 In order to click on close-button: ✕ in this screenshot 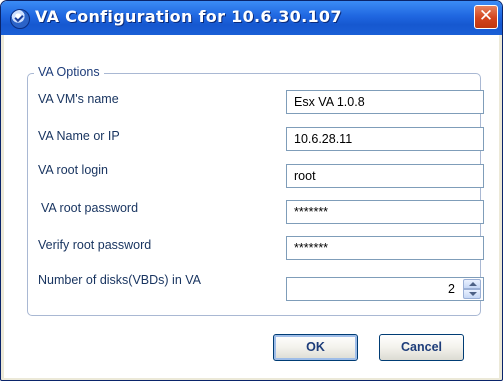, I will do `click(486, 17)`.